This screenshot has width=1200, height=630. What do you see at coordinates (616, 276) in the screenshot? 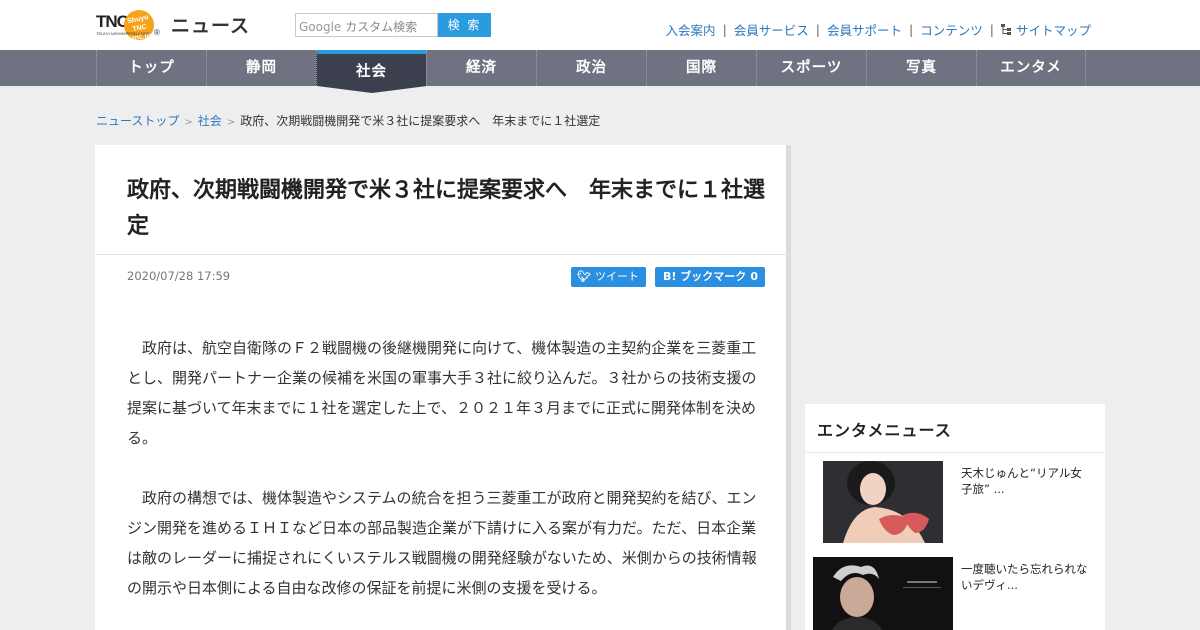
I see `tweet-label: ツイート` at bounding box center [616, 276].